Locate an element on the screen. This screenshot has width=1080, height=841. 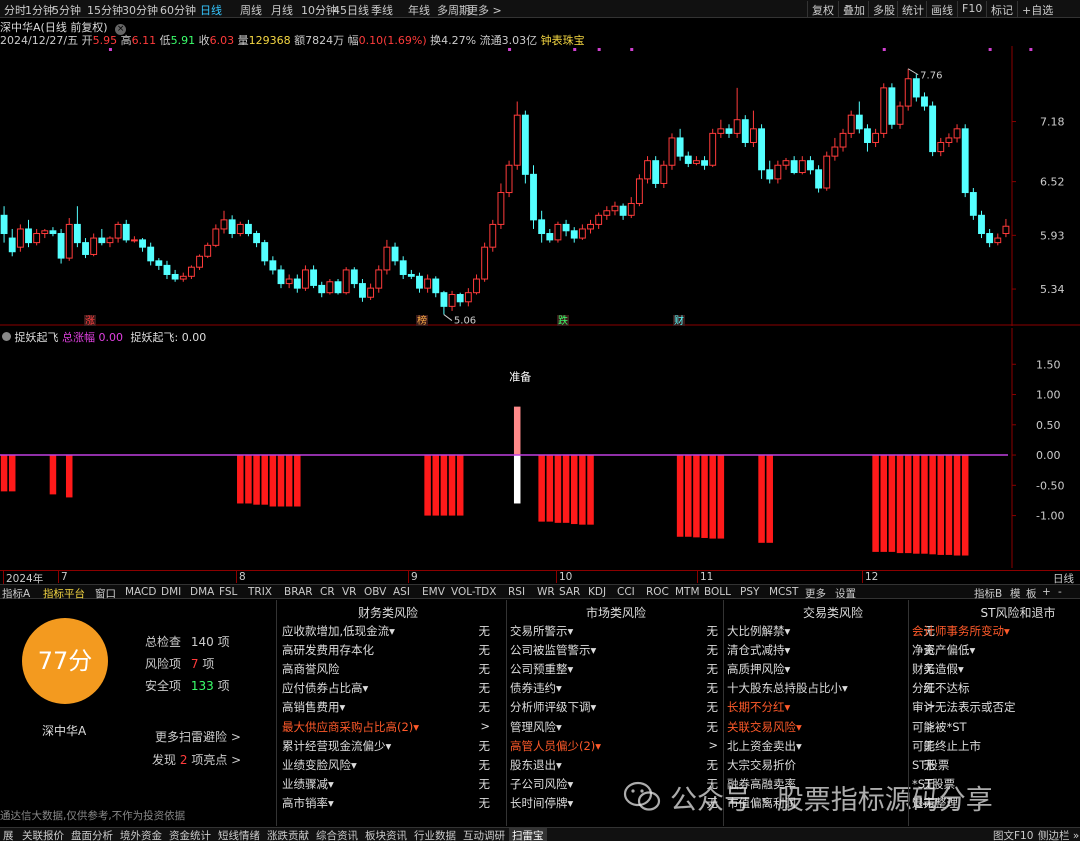
period-tab-3: 15分钟 is located at coordinates (105, 10).